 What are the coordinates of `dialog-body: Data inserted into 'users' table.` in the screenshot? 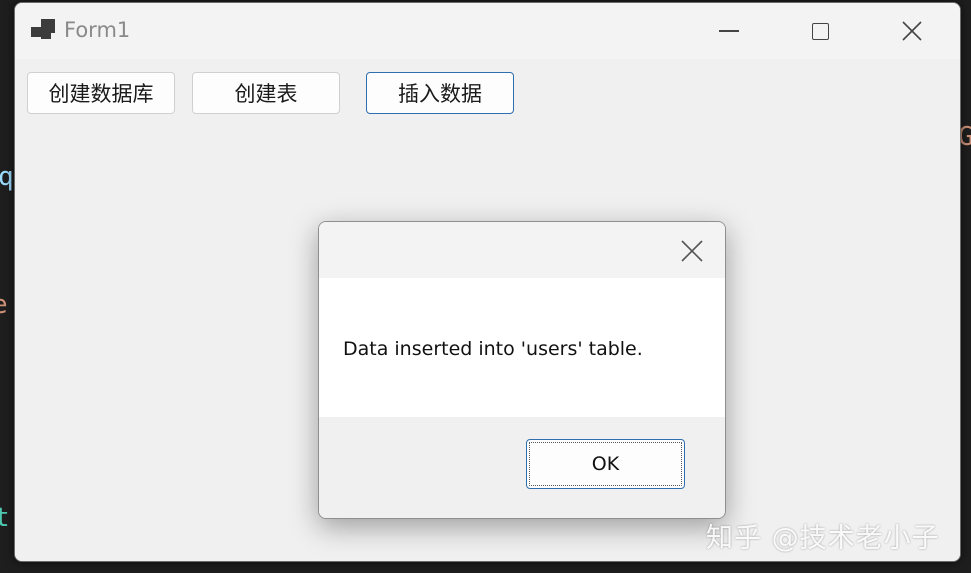 It's located at (522, 347).